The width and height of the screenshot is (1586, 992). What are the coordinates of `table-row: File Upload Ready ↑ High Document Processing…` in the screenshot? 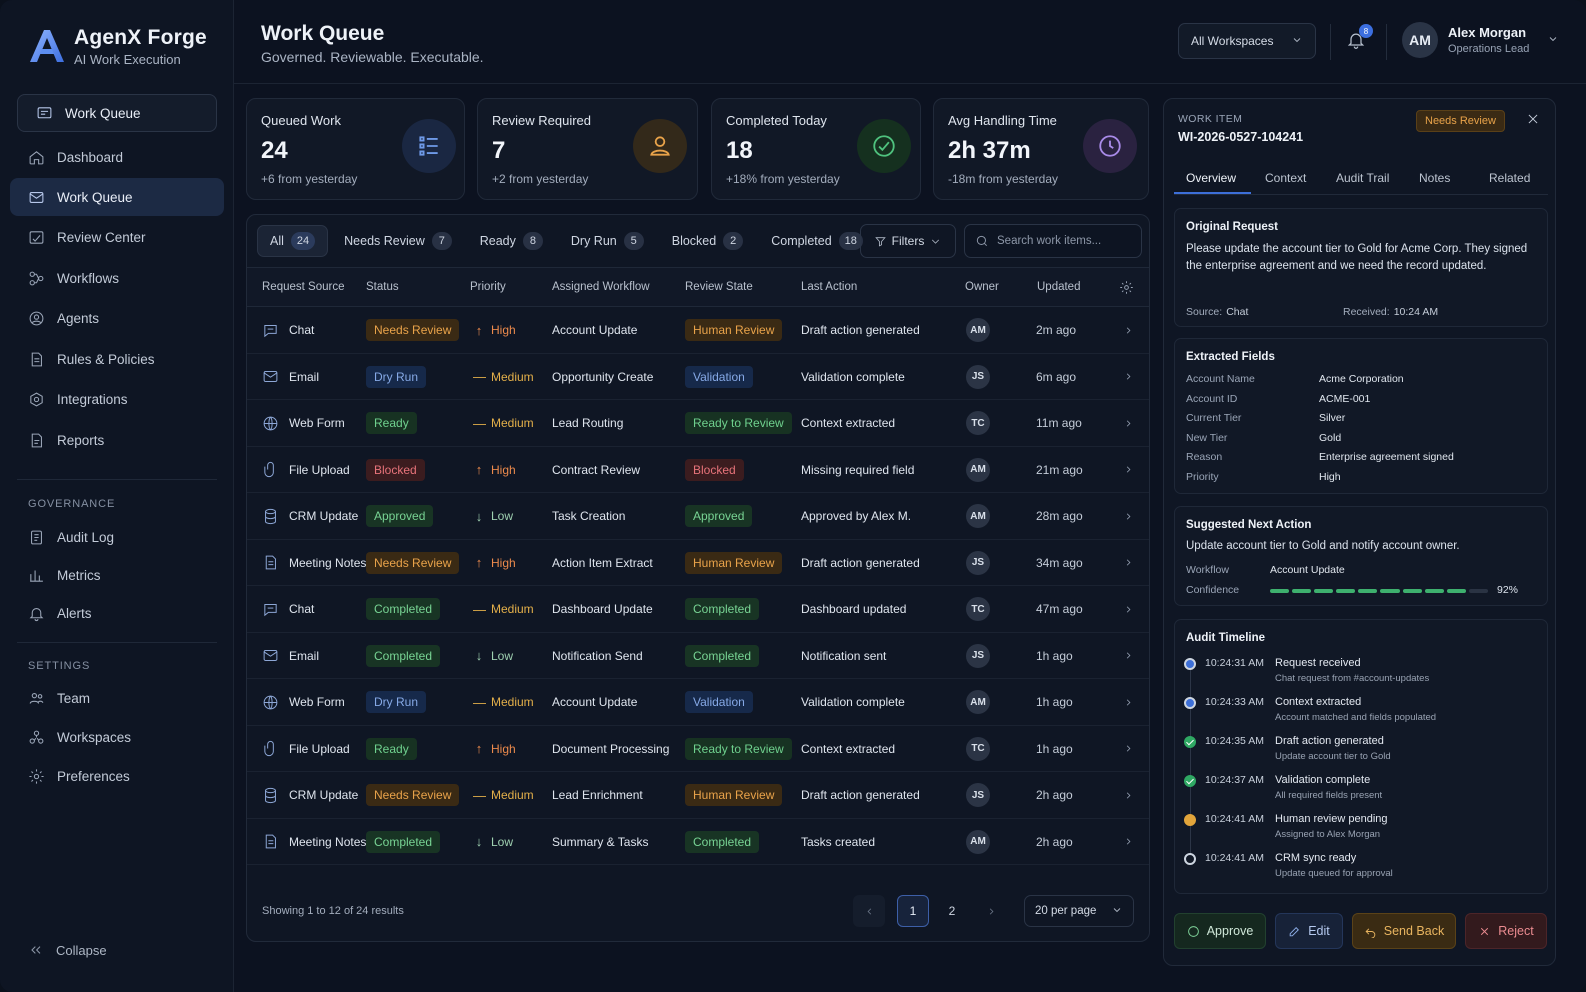 It's located at (698, 749).